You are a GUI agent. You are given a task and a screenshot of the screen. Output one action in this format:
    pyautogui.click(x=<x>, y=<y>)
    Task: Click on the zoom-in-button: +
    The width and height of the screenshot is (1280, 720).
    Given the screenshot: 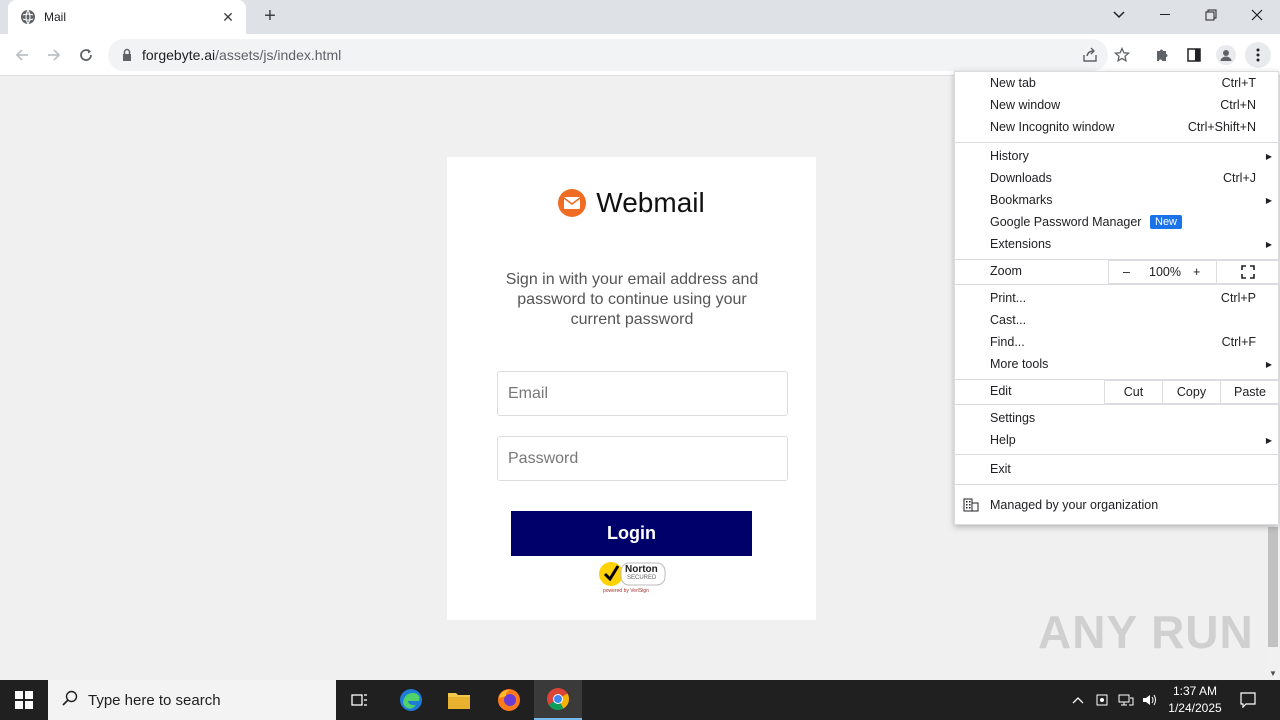 What is the action you would take?
    pyautogui.click(x=1196, y=272)
    